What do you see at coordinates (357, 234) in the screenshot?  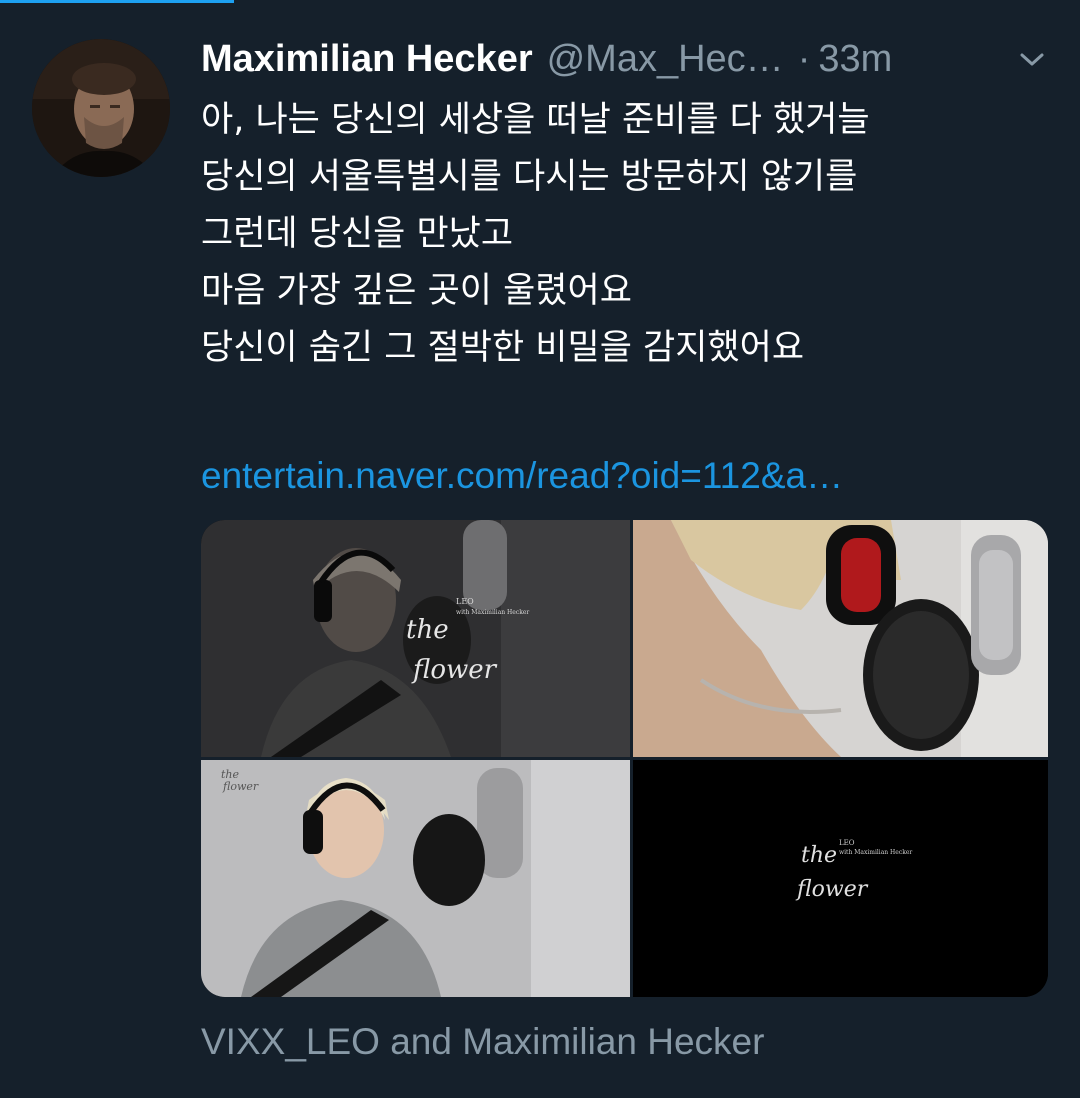 I see `tweet-text-line: 그런데 당신을 만났고` at bounding box center [357, 234].